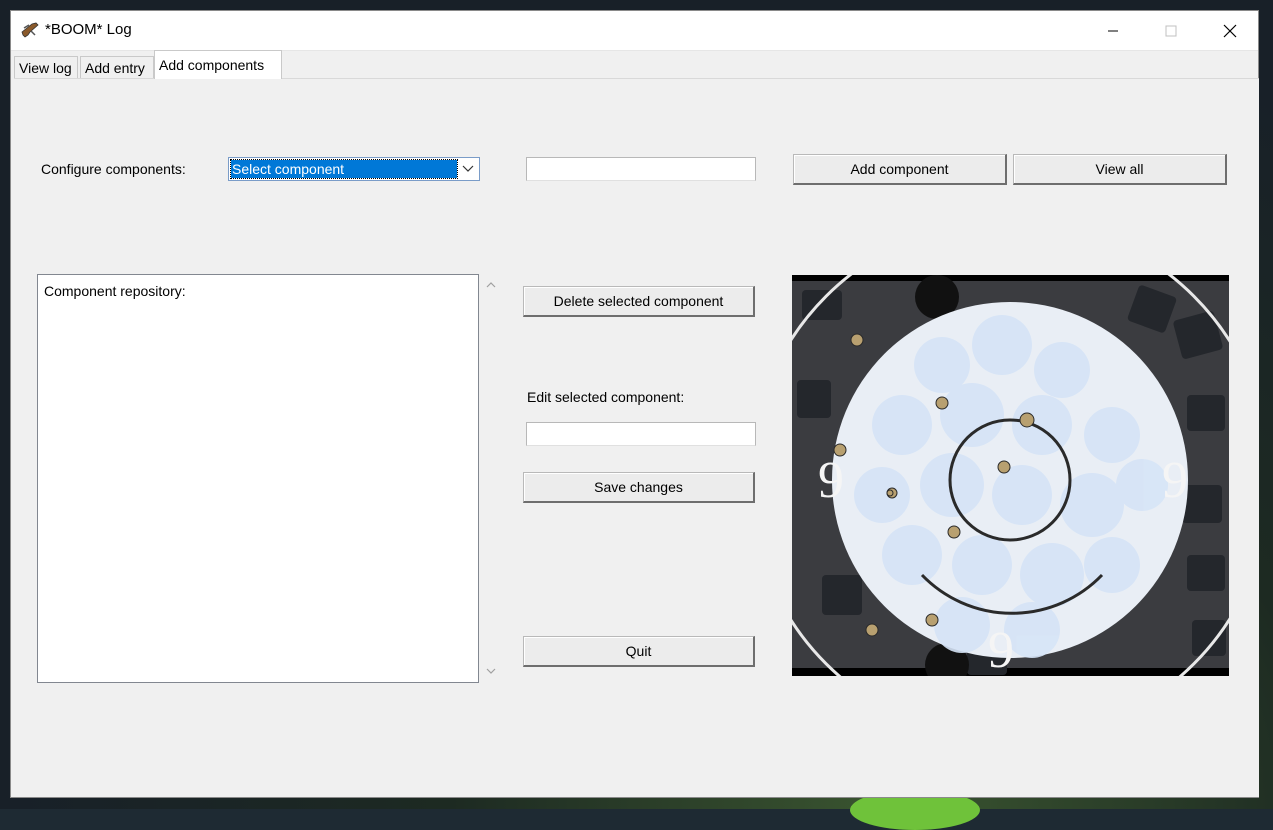  I want to click on tab-add-components: Add components, so click(218, 64).